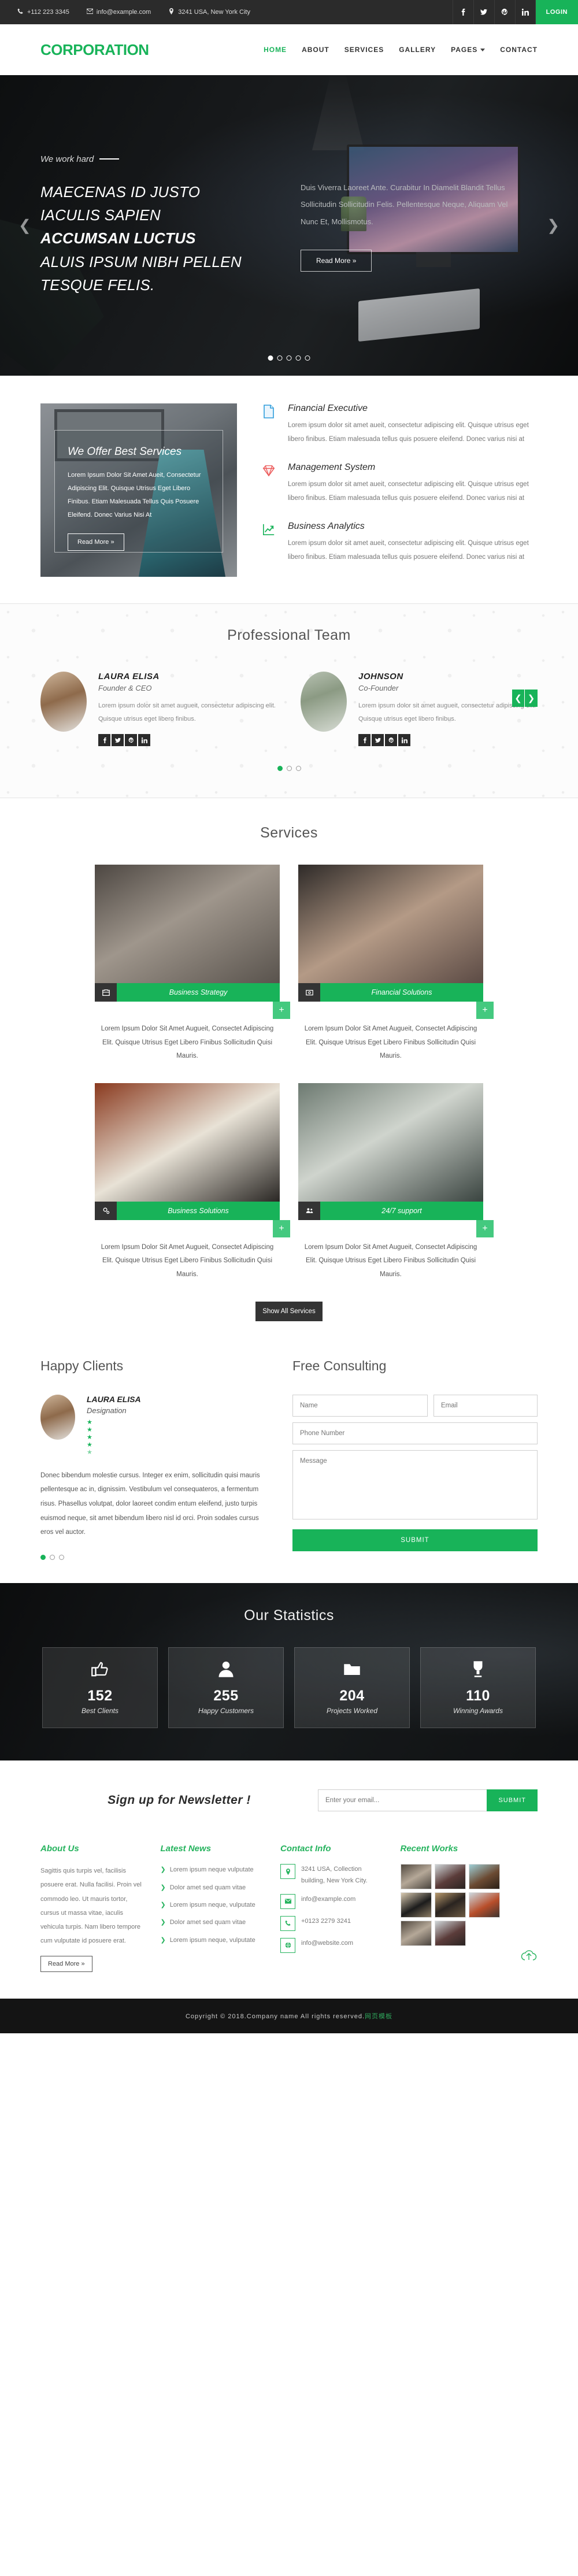 The image size is (578, 2576). I want to click on team-next-button: ❯, so click(531, 699).